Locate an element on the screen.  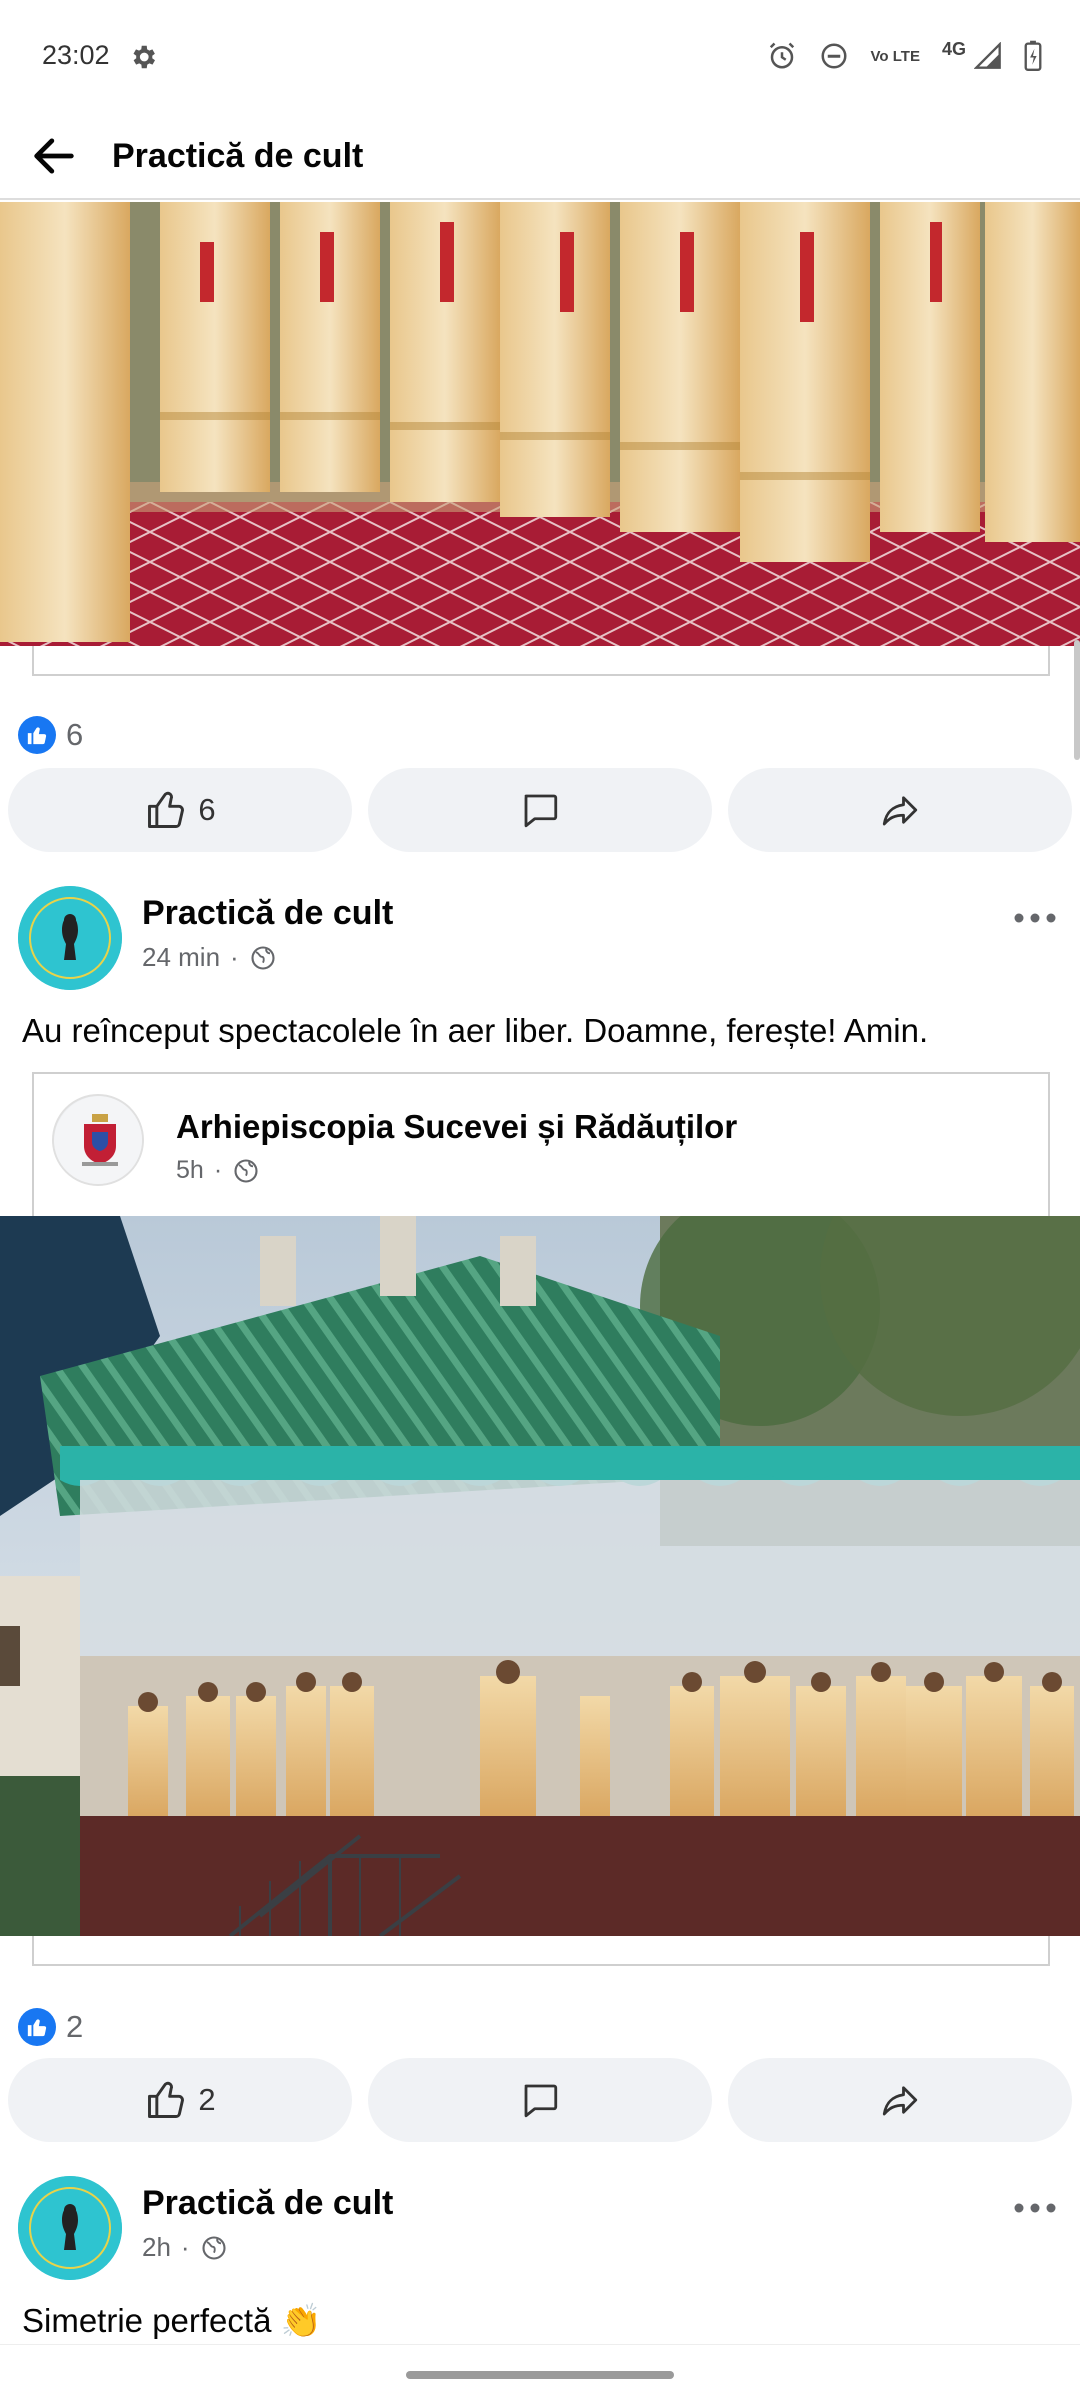
post-actions: 2 is located at coordinates (540, 2100).